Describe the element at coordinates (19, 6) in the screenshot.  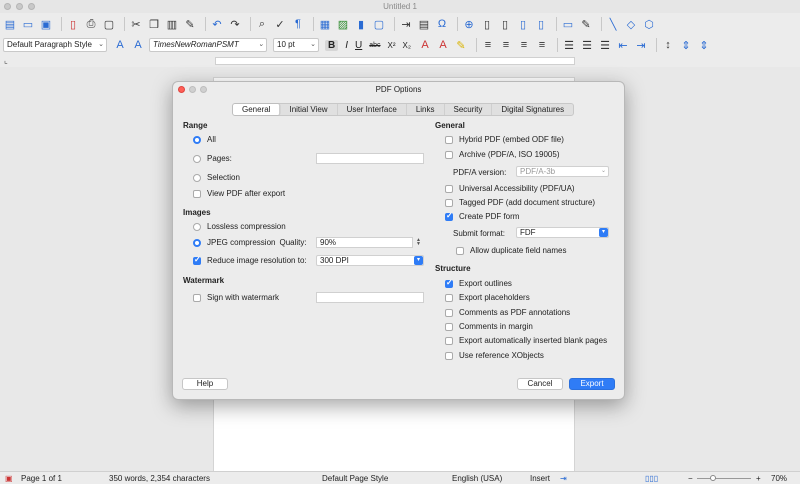
I see `minimize-window-button` at that location.